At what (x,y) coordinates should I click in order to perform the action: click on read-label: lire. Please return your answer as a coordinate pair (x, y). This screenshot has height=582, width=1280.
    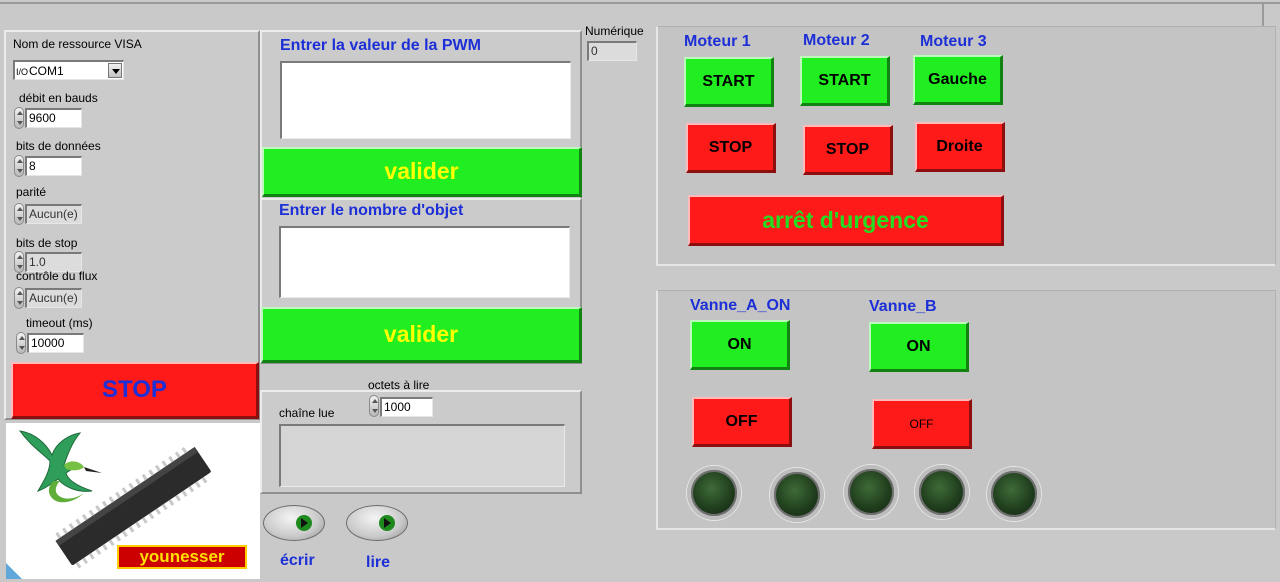
    Looking at the image, I should click on (378, 562).